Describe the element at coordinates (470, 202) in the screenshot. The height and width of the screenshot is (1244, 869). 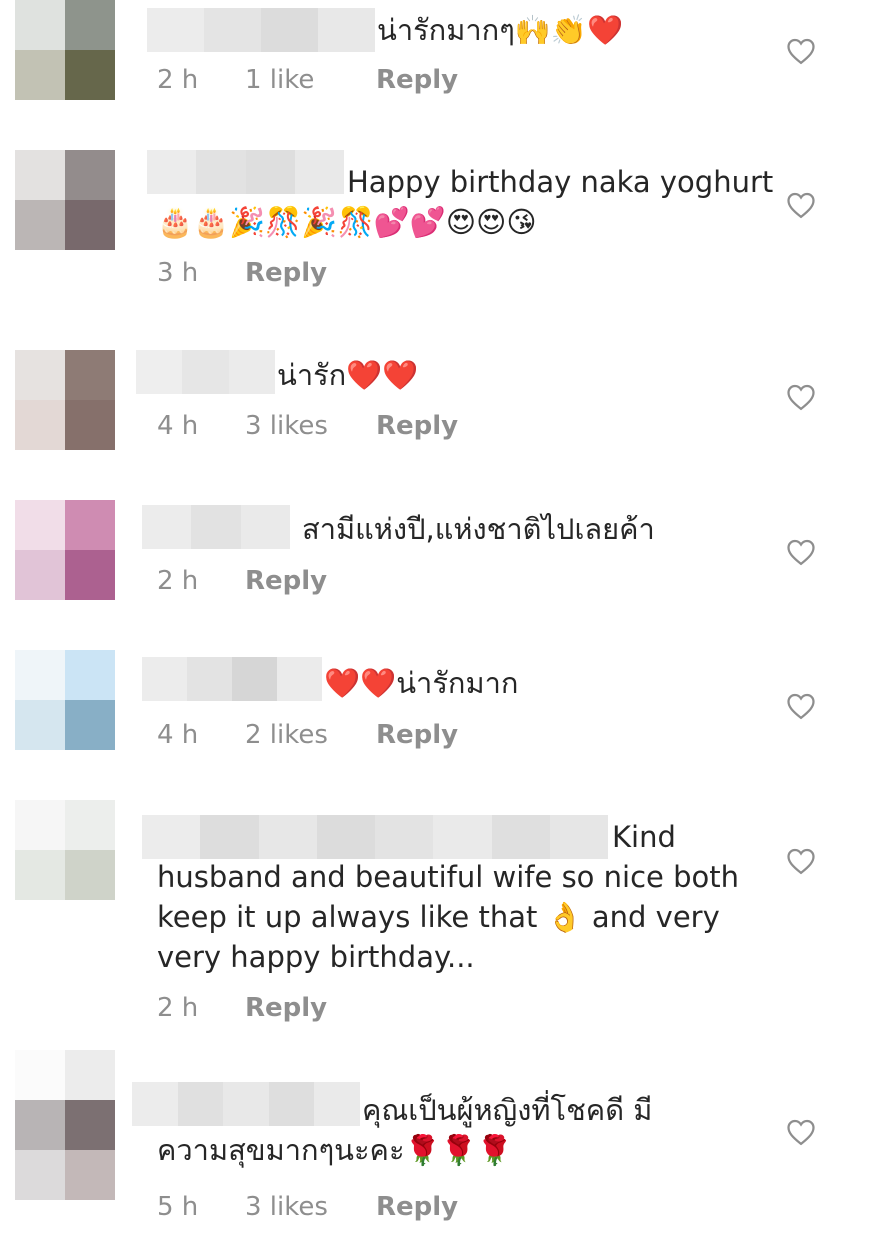
I see `comment-text: Happy birthday naka yoghurt 🎂🎂🎉🎊🎉🎊💕💕😍😍😘` at that location.